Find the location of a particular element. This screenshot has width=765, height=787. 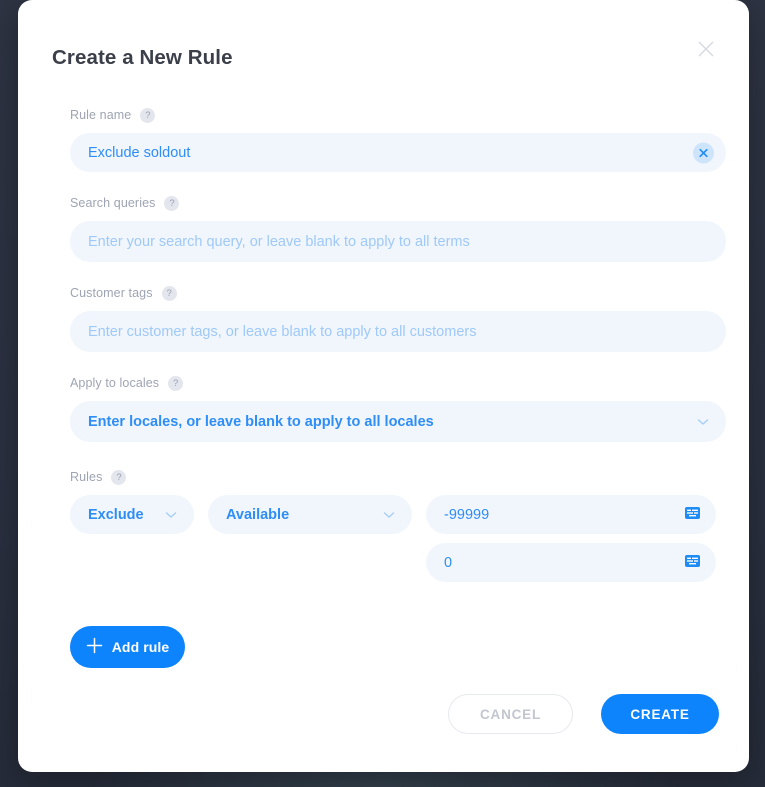

add-rule-label: Add rule is located at coordinates (140, 647).